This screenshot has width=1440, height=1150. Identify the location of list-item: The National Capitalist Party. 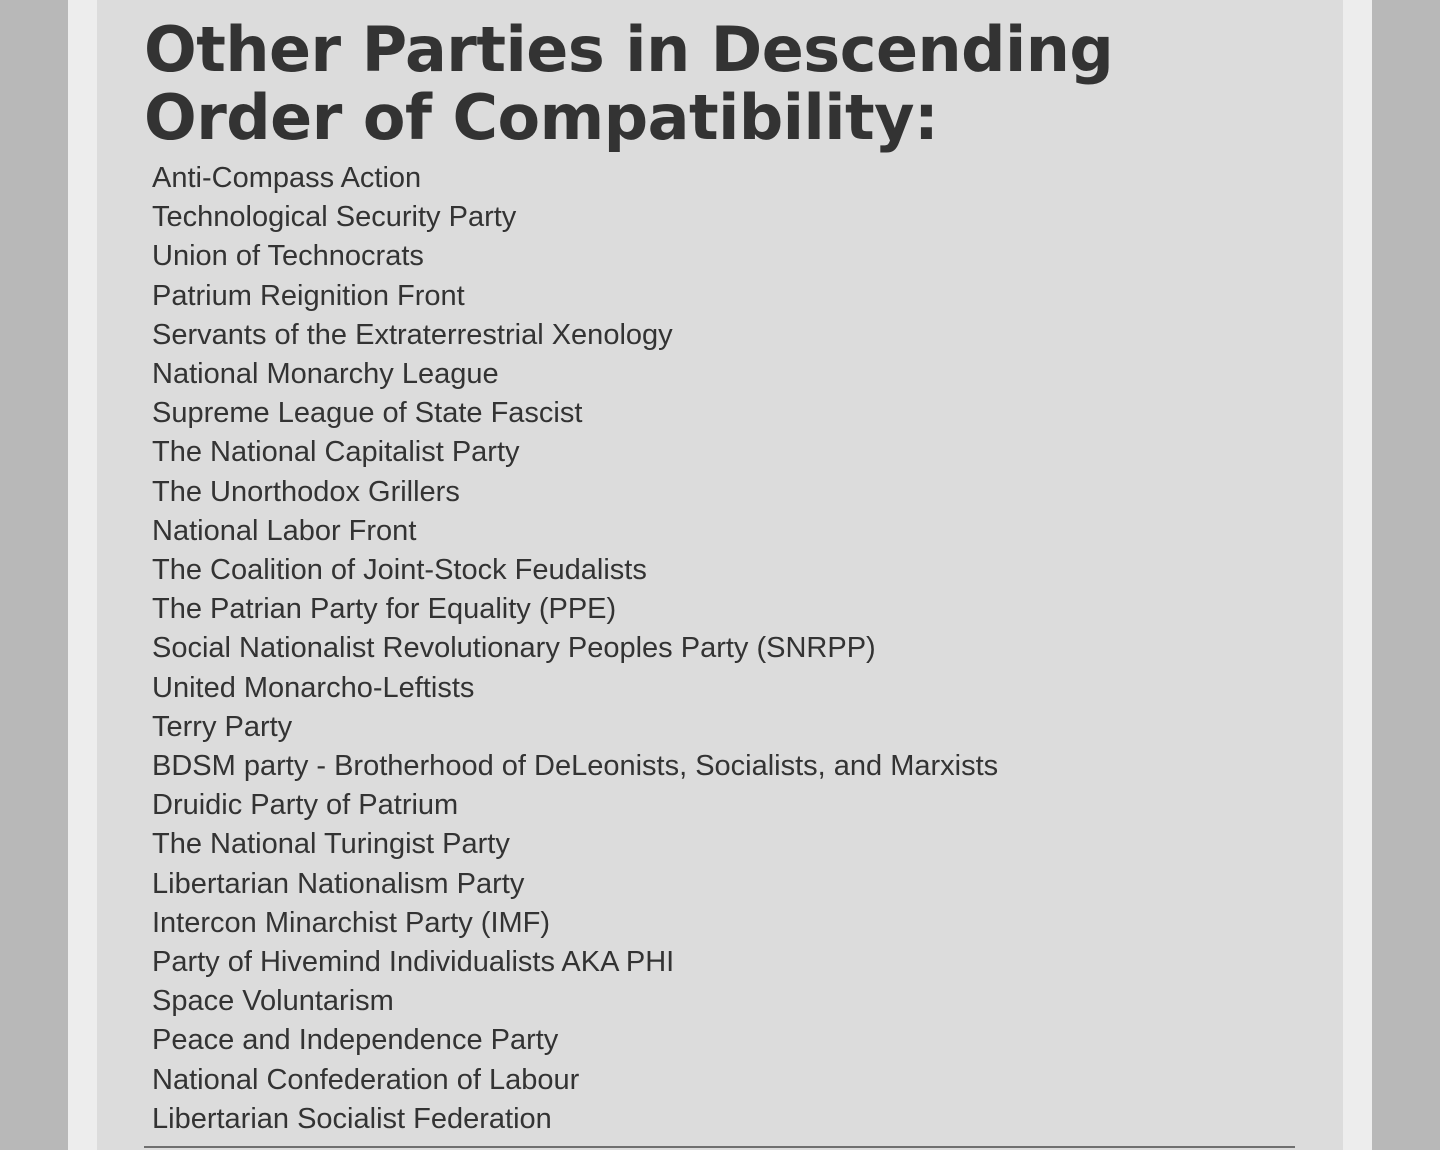
(336, 452).